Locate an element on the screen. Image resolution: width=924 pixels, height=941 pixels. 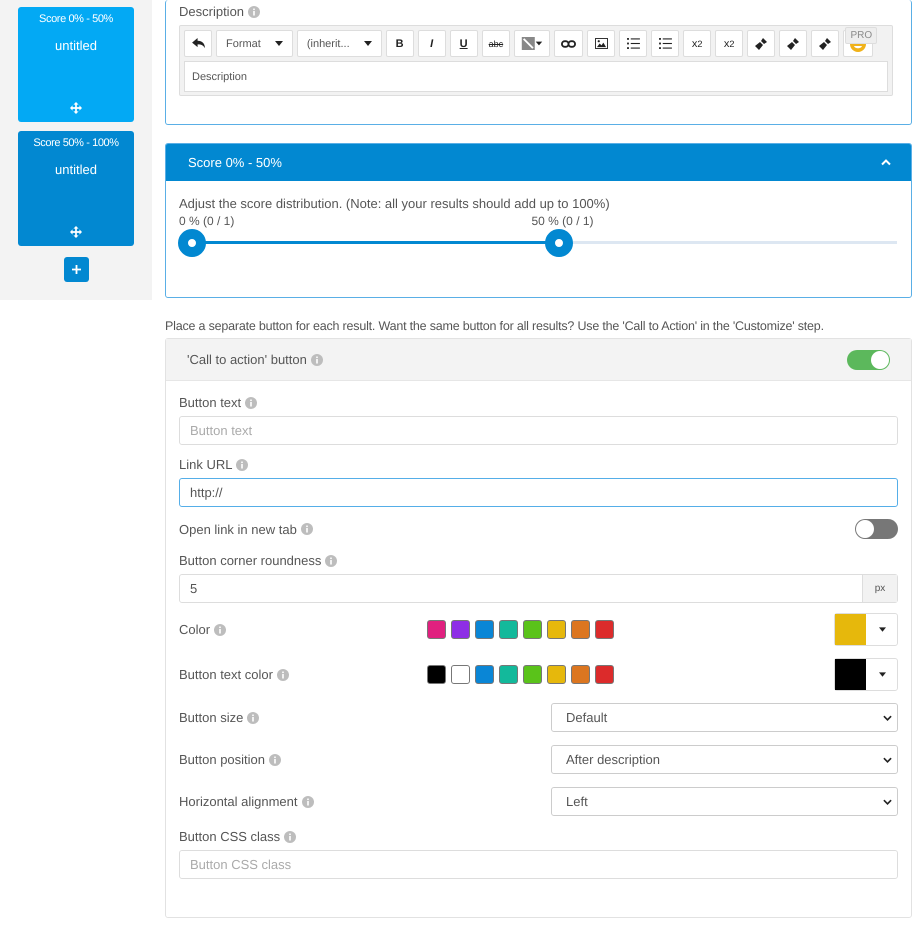
format-button: B is located at coordinates (400, 43).